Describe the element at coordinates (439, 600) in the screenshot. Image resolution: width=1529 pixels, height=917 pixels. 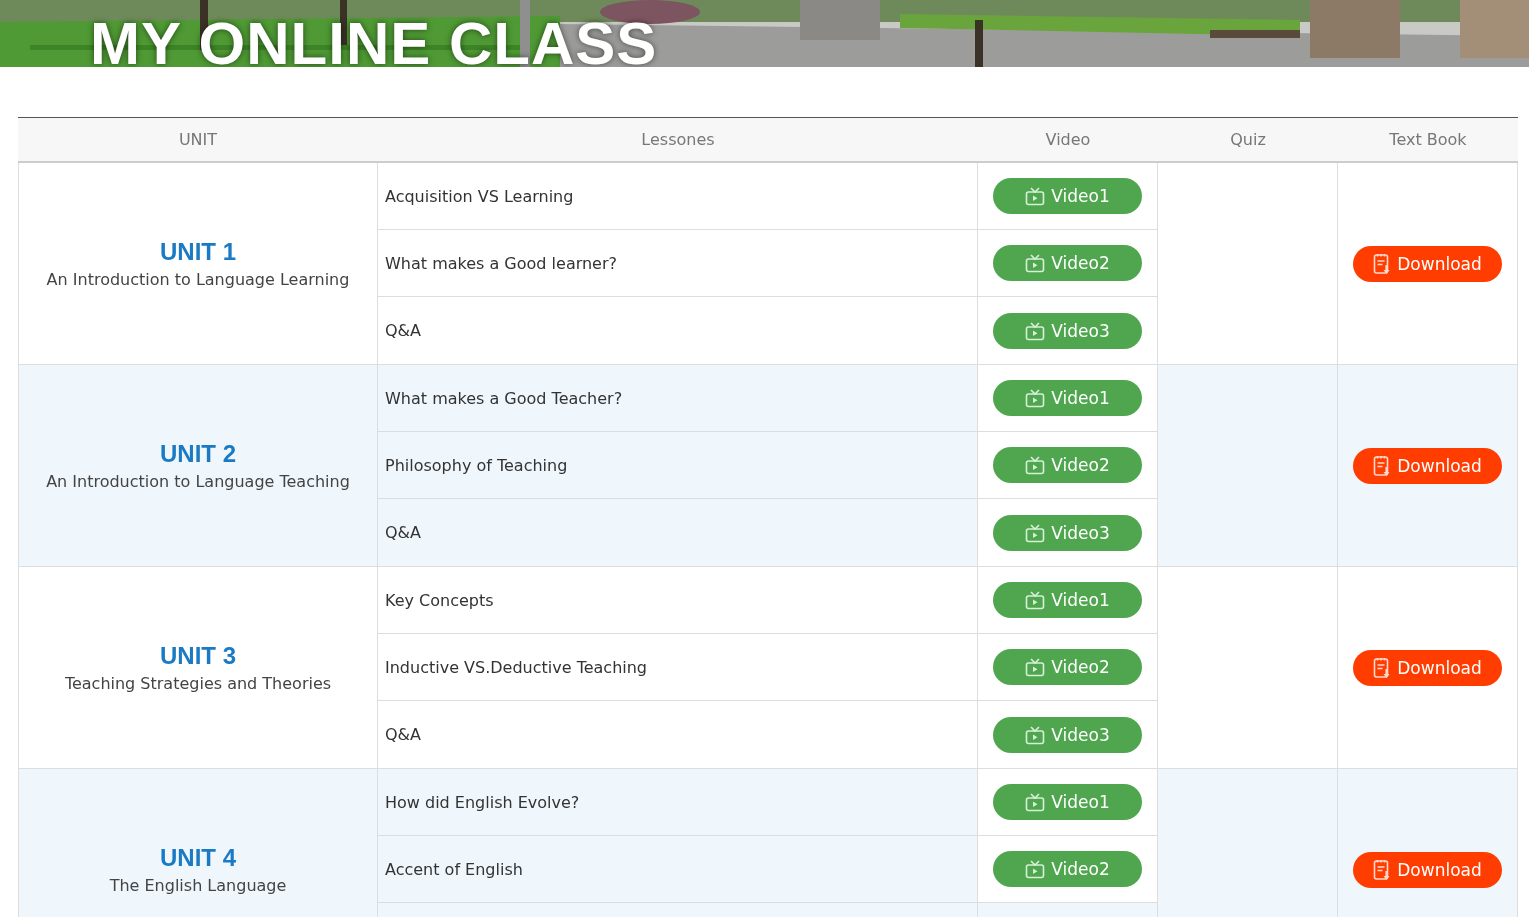
I see `lesson-title: Key Concepts` at that location.